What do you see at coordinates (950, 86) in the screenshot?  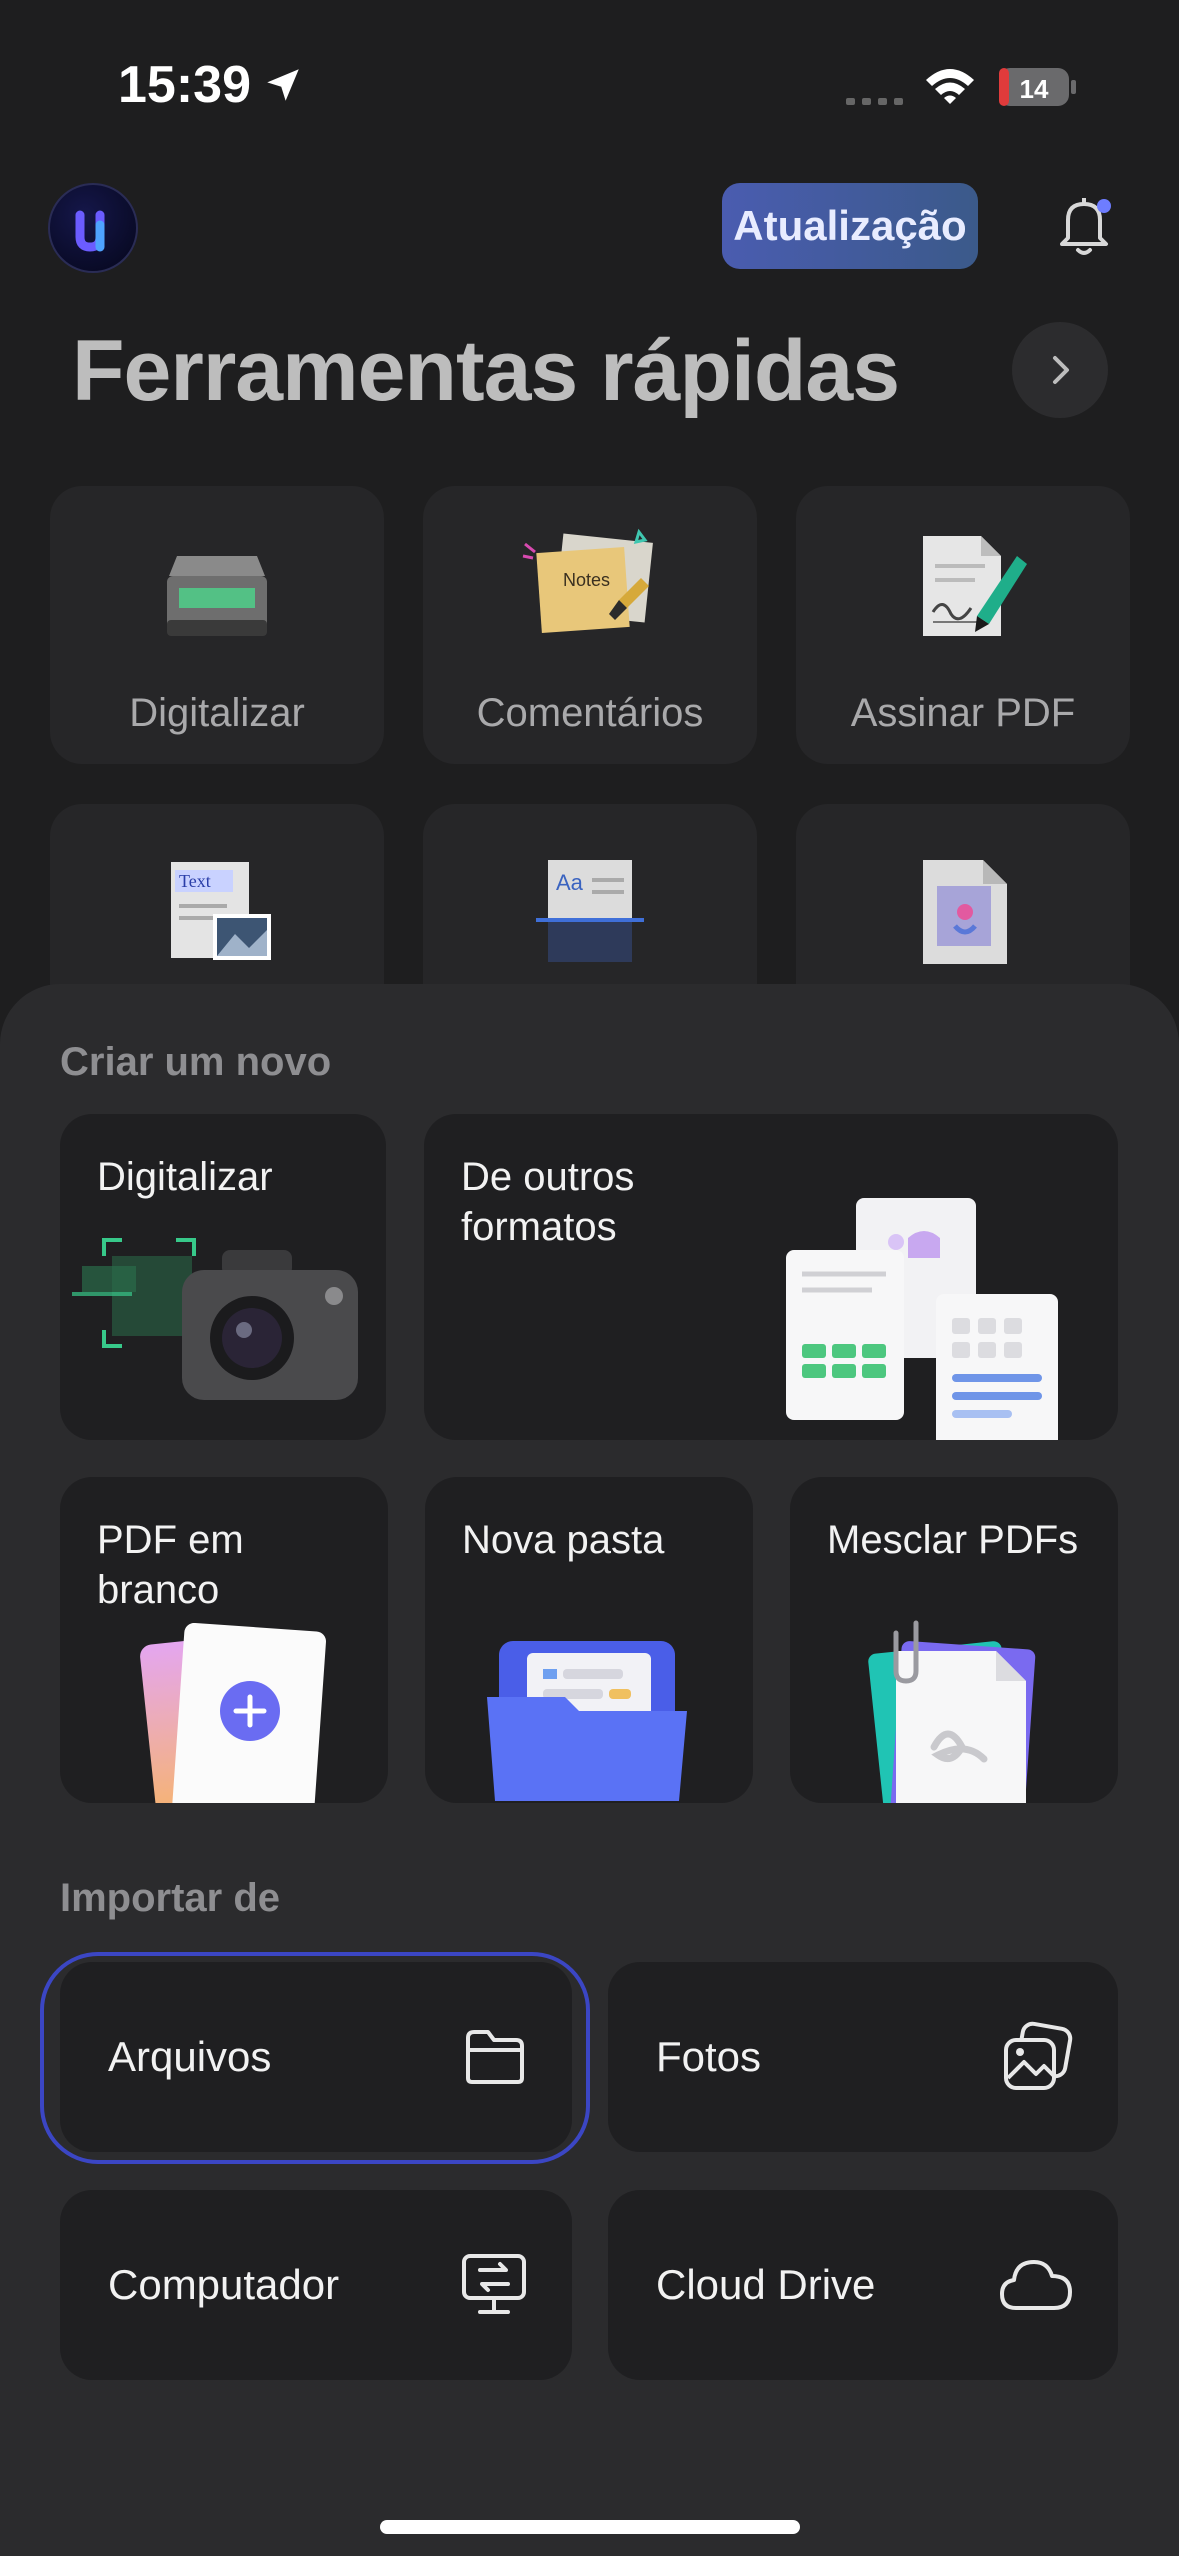 I see `wifi-icon` at bounding box center [950, 86].